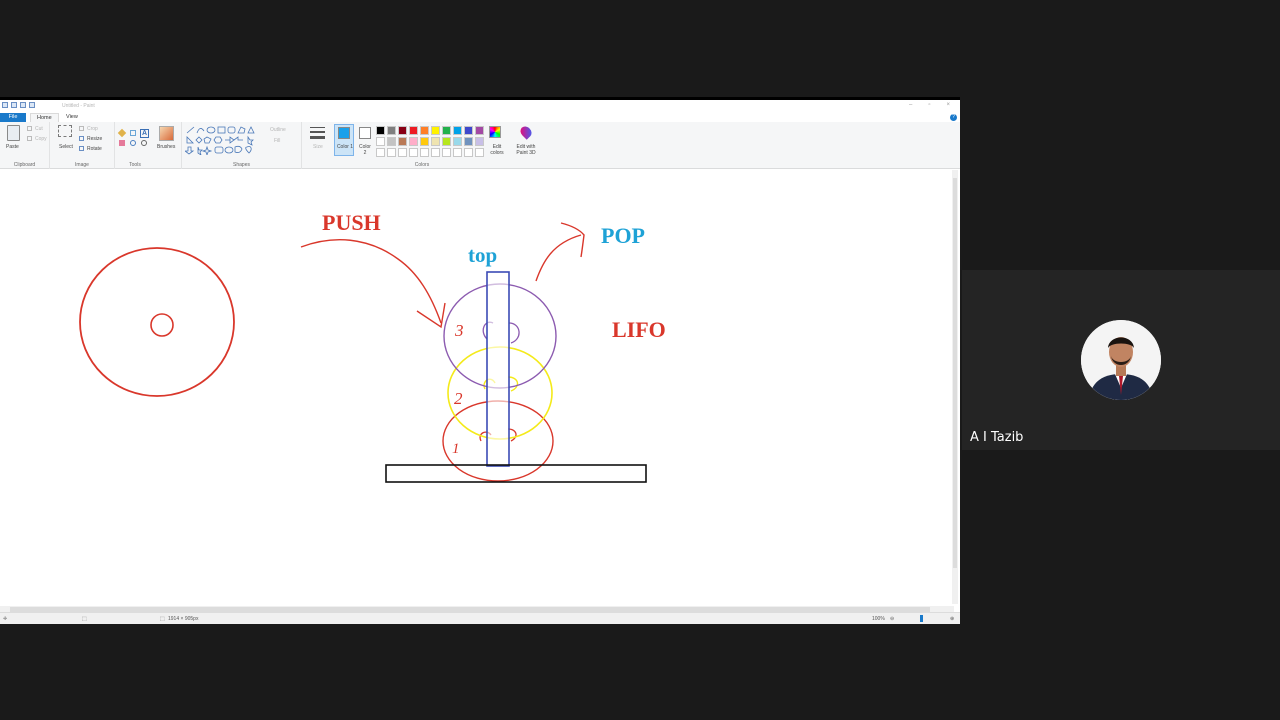 The image size is (1280, 720). What do you see at coordinates (317, 137) in the screenshot?
I see `size-line-thick` at bounding box center [317, 137].